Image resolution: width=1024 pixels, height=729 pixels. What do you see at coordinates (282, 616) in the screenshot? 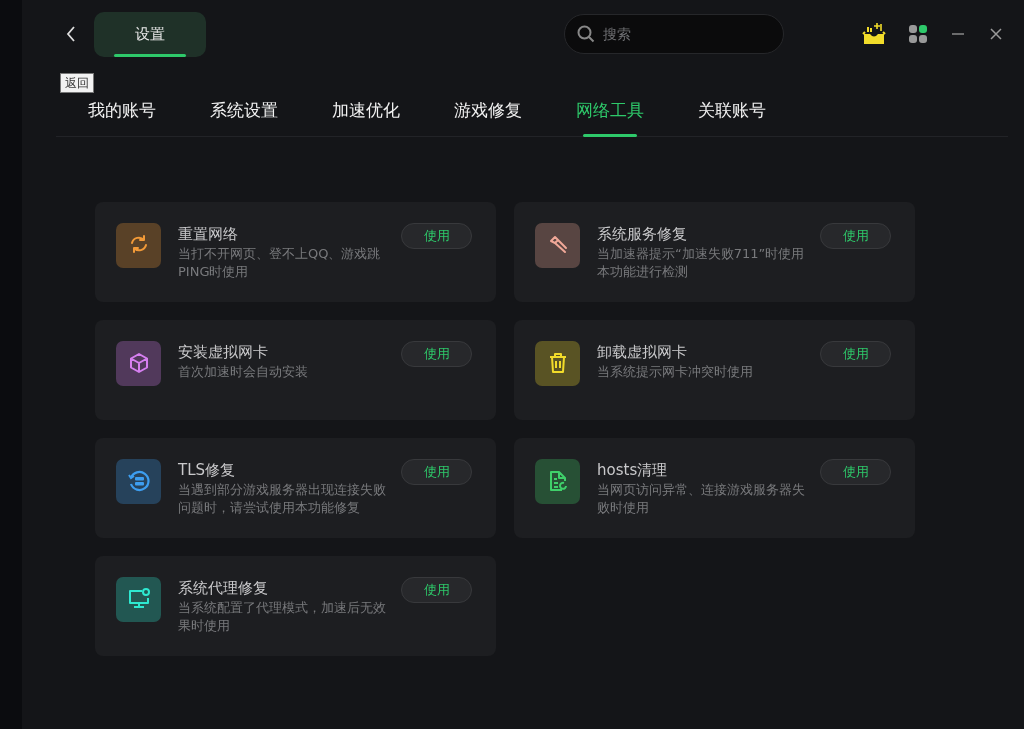
I see `tool-description: 当系统配置了代理模式，加速后无效果时使用` at bounding box center [282, 616].